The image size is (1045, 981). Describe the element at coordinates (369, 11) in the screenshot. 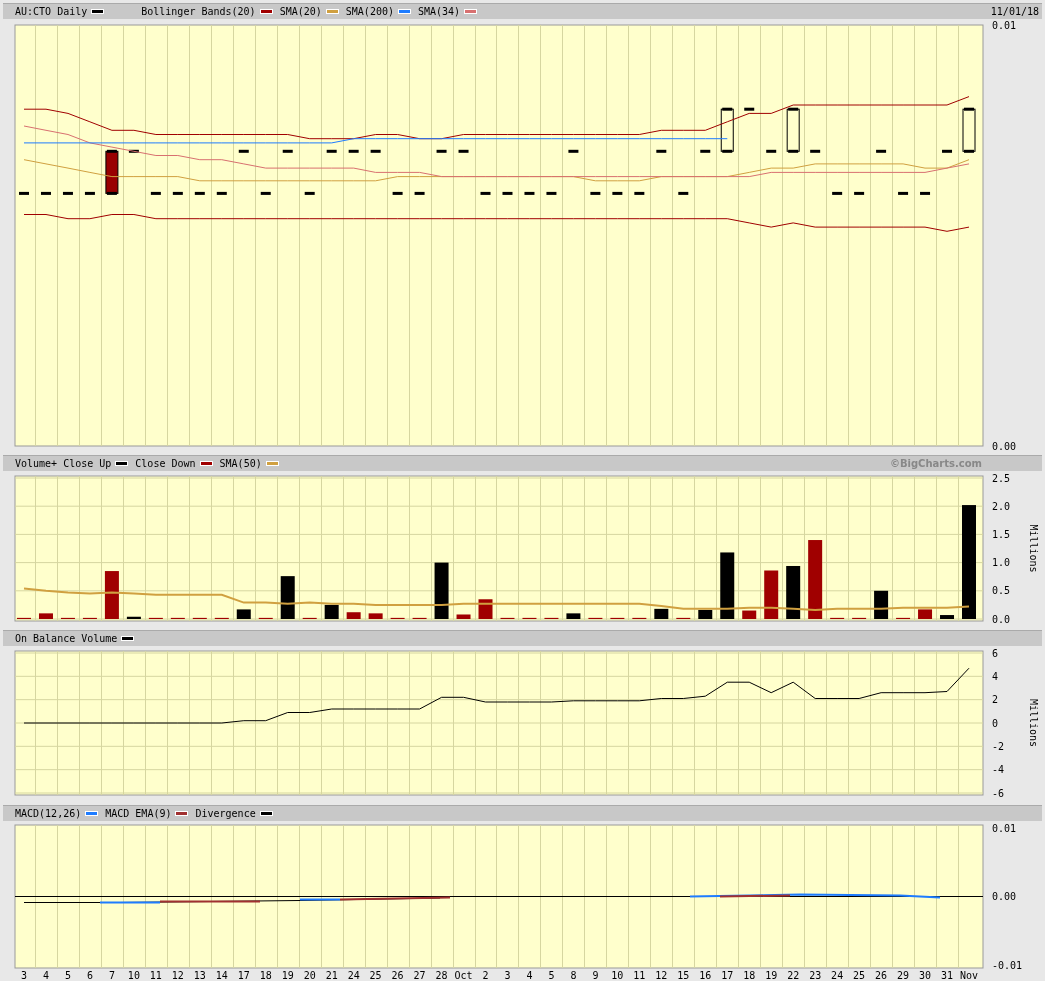

I see `legend-label: SMA(200)` at that location.